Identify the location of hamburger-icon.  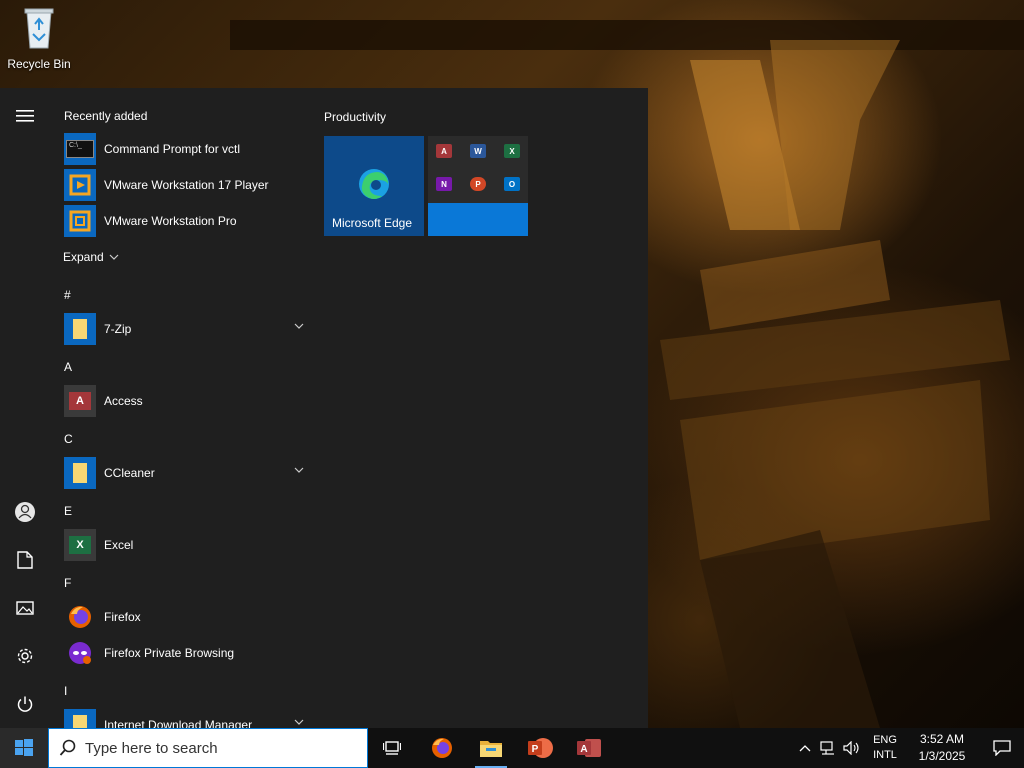
(25, 116).